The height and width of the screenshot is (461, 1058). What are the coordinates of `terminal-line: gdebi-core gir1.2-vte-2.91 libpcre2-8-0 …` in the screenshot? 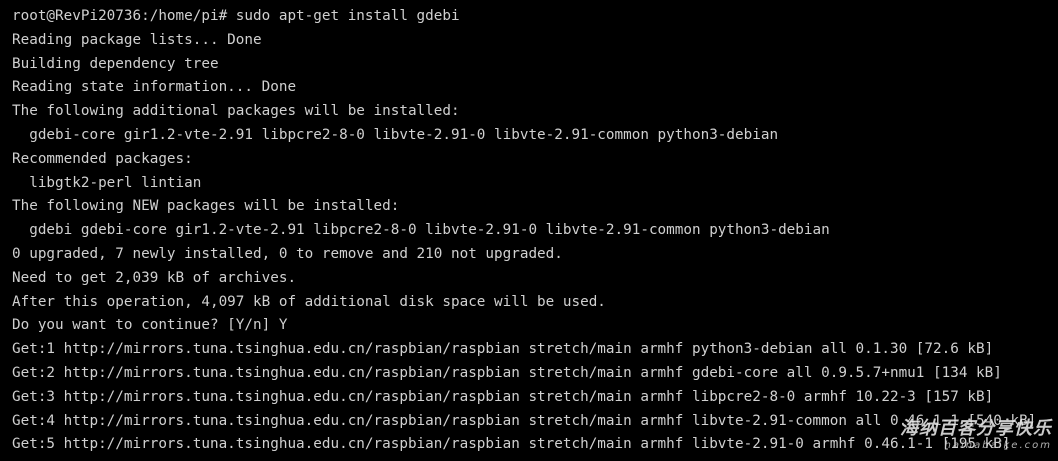 It's located at (395, 134).